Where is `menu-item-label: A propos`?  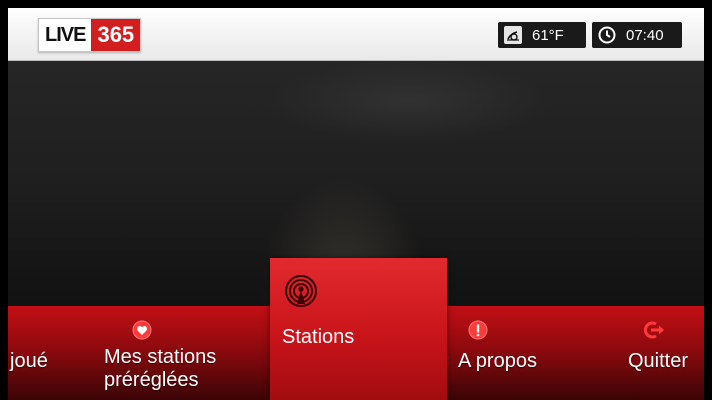
menu-item-label: A propos is located at coordinates (497, 361).